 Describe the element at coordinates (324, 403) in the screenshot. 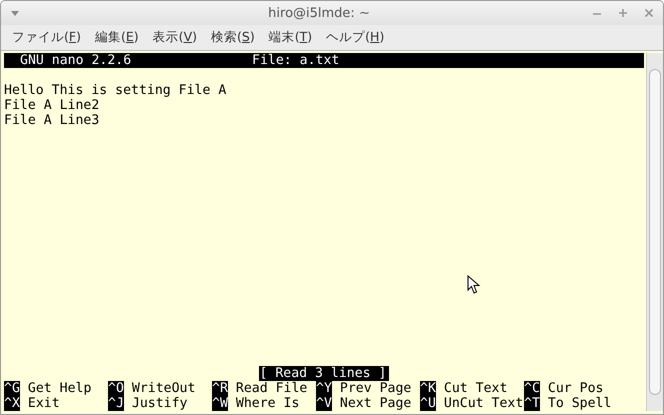

I see `shortcut-key: ^V` at that location.